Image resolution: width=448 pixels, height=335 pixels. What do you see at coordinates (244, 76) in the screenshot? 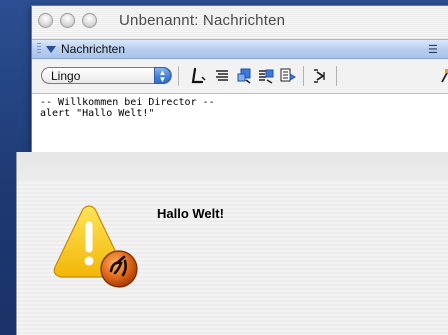
I see `cast-member-icon` at bounding box center [244, 76].